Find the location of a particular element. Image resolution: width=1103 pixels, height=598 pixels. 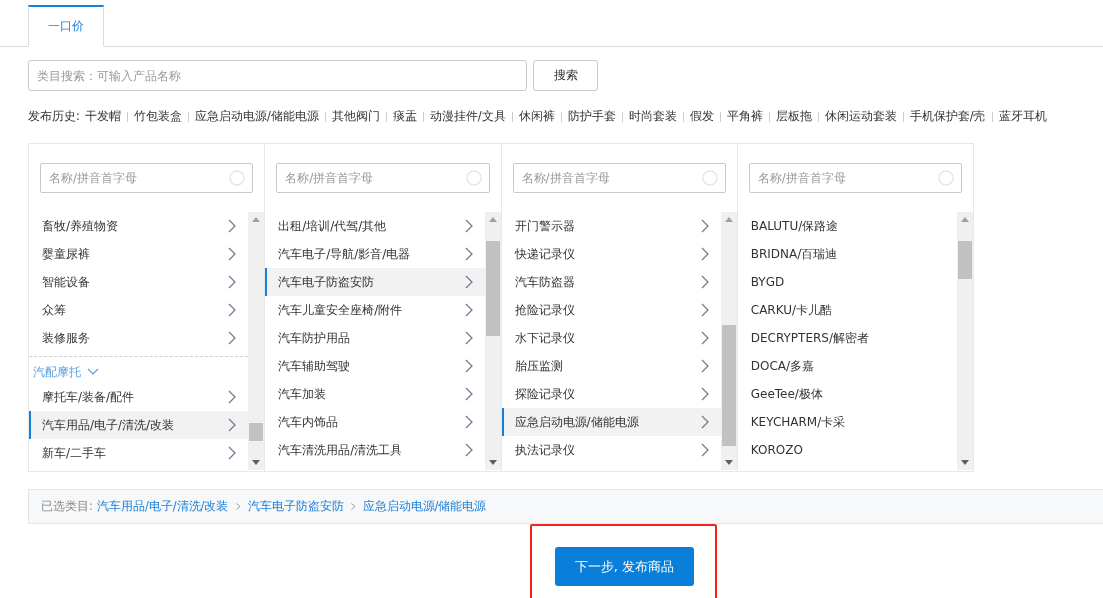

history-link: 干发帽 is located at coordinates (102, 116).